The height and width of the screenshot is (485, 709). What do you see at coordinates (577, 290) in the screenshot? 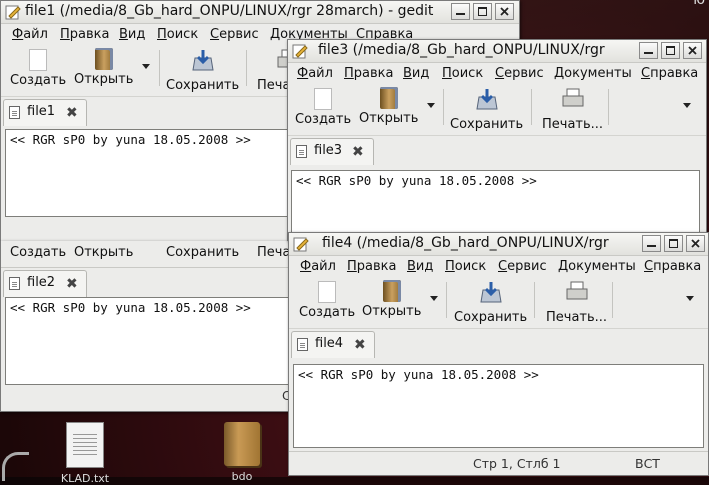
I see `print-icon` at bounding box center [577, 290].